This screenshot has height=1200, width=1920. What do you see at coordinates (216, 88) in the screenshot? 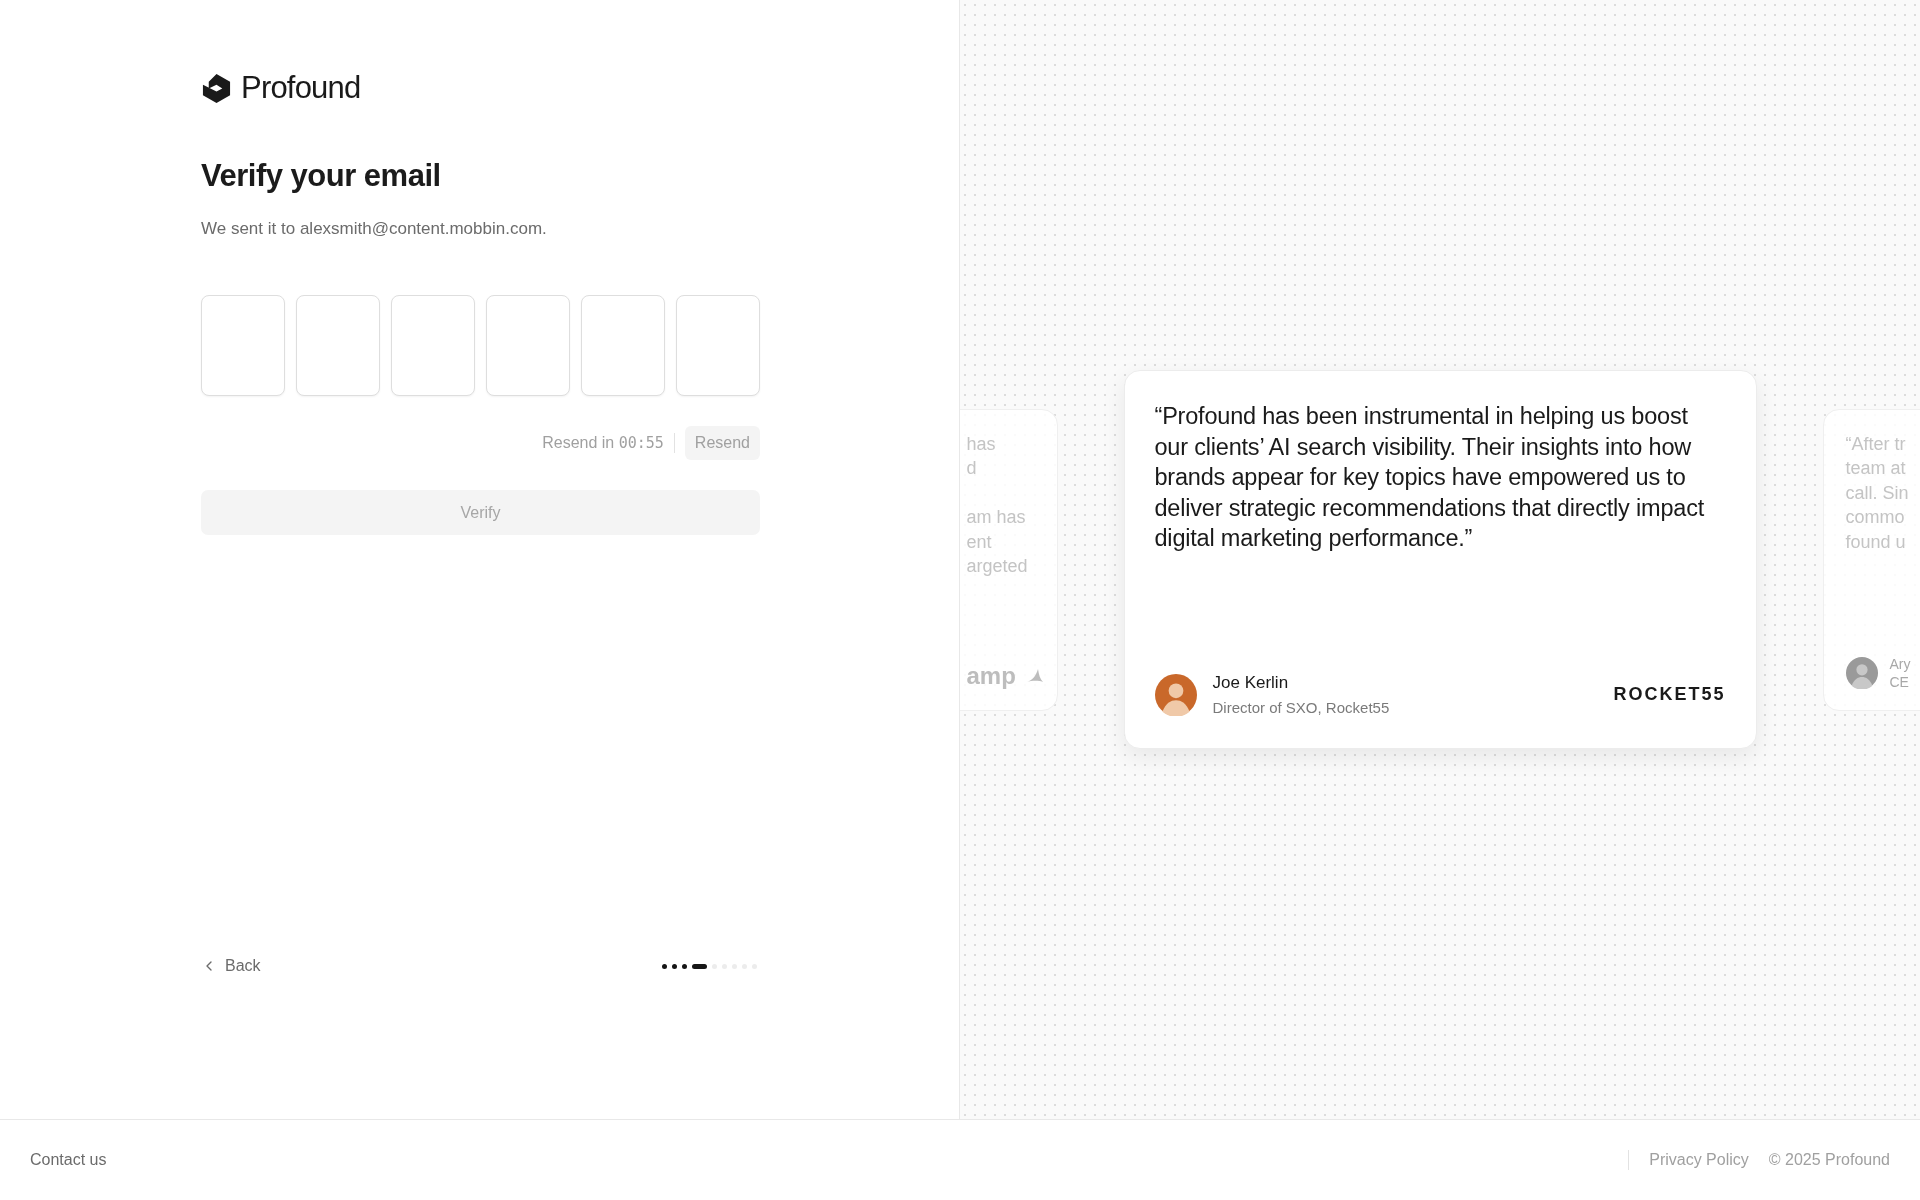
I see `logo-icon` at bounding box center [216, 88].